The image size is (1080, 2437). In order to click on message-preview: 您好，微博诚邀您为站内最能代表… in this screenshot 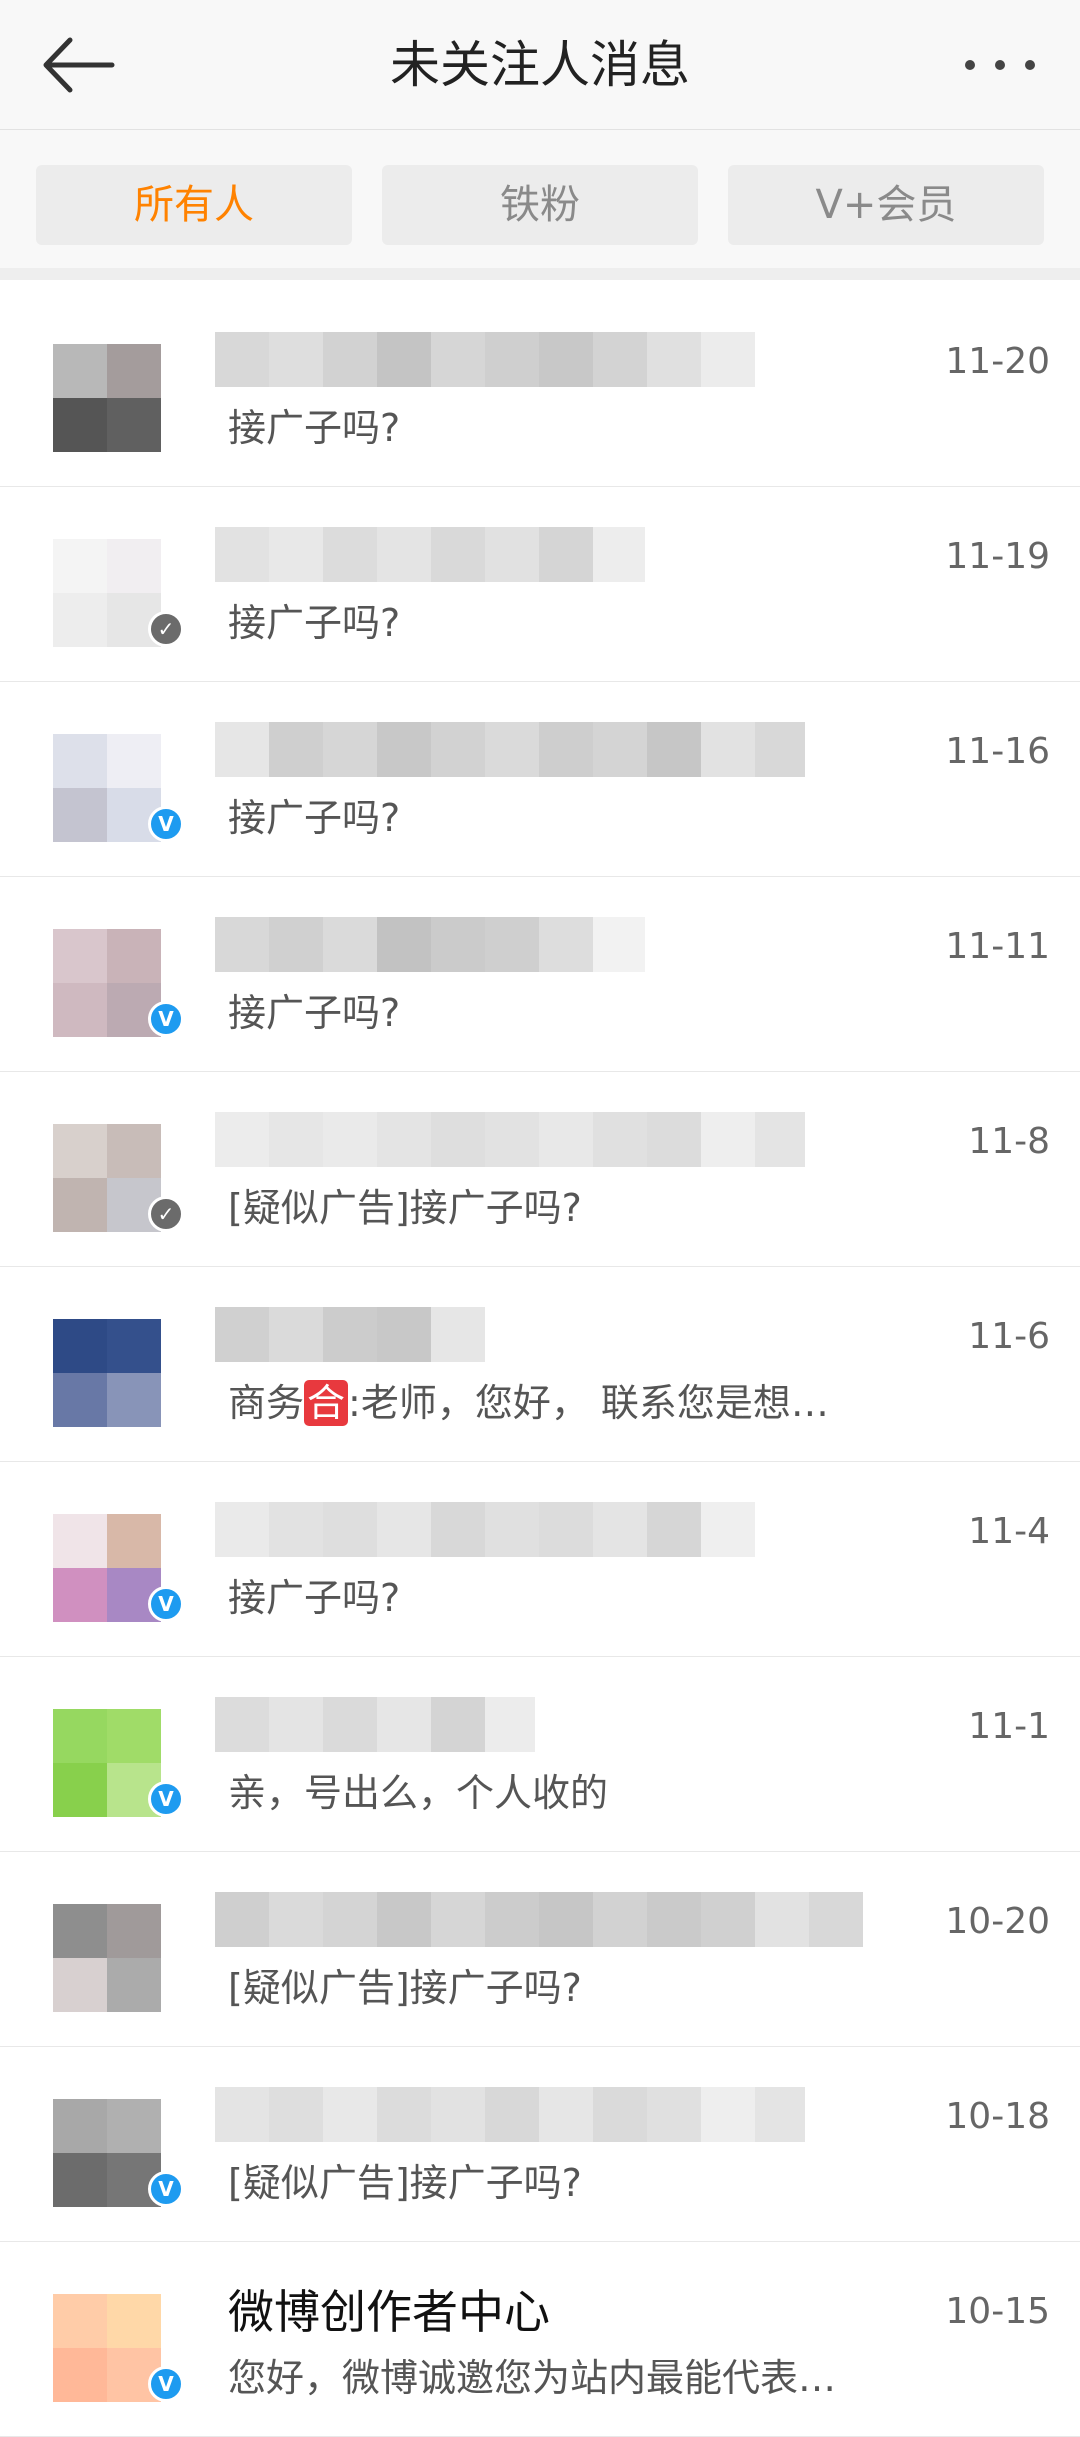, I will do `click(532, 2378)`.